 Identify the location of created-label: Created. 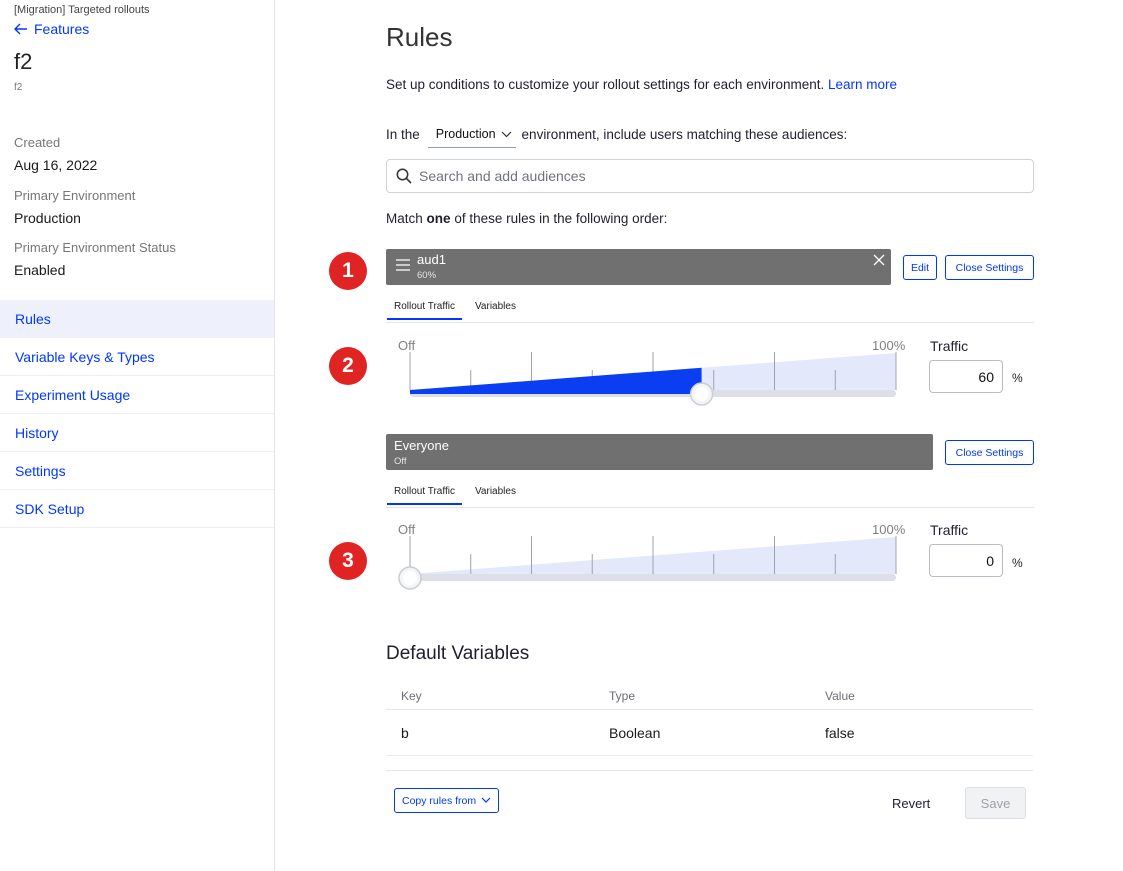
(37, 142).